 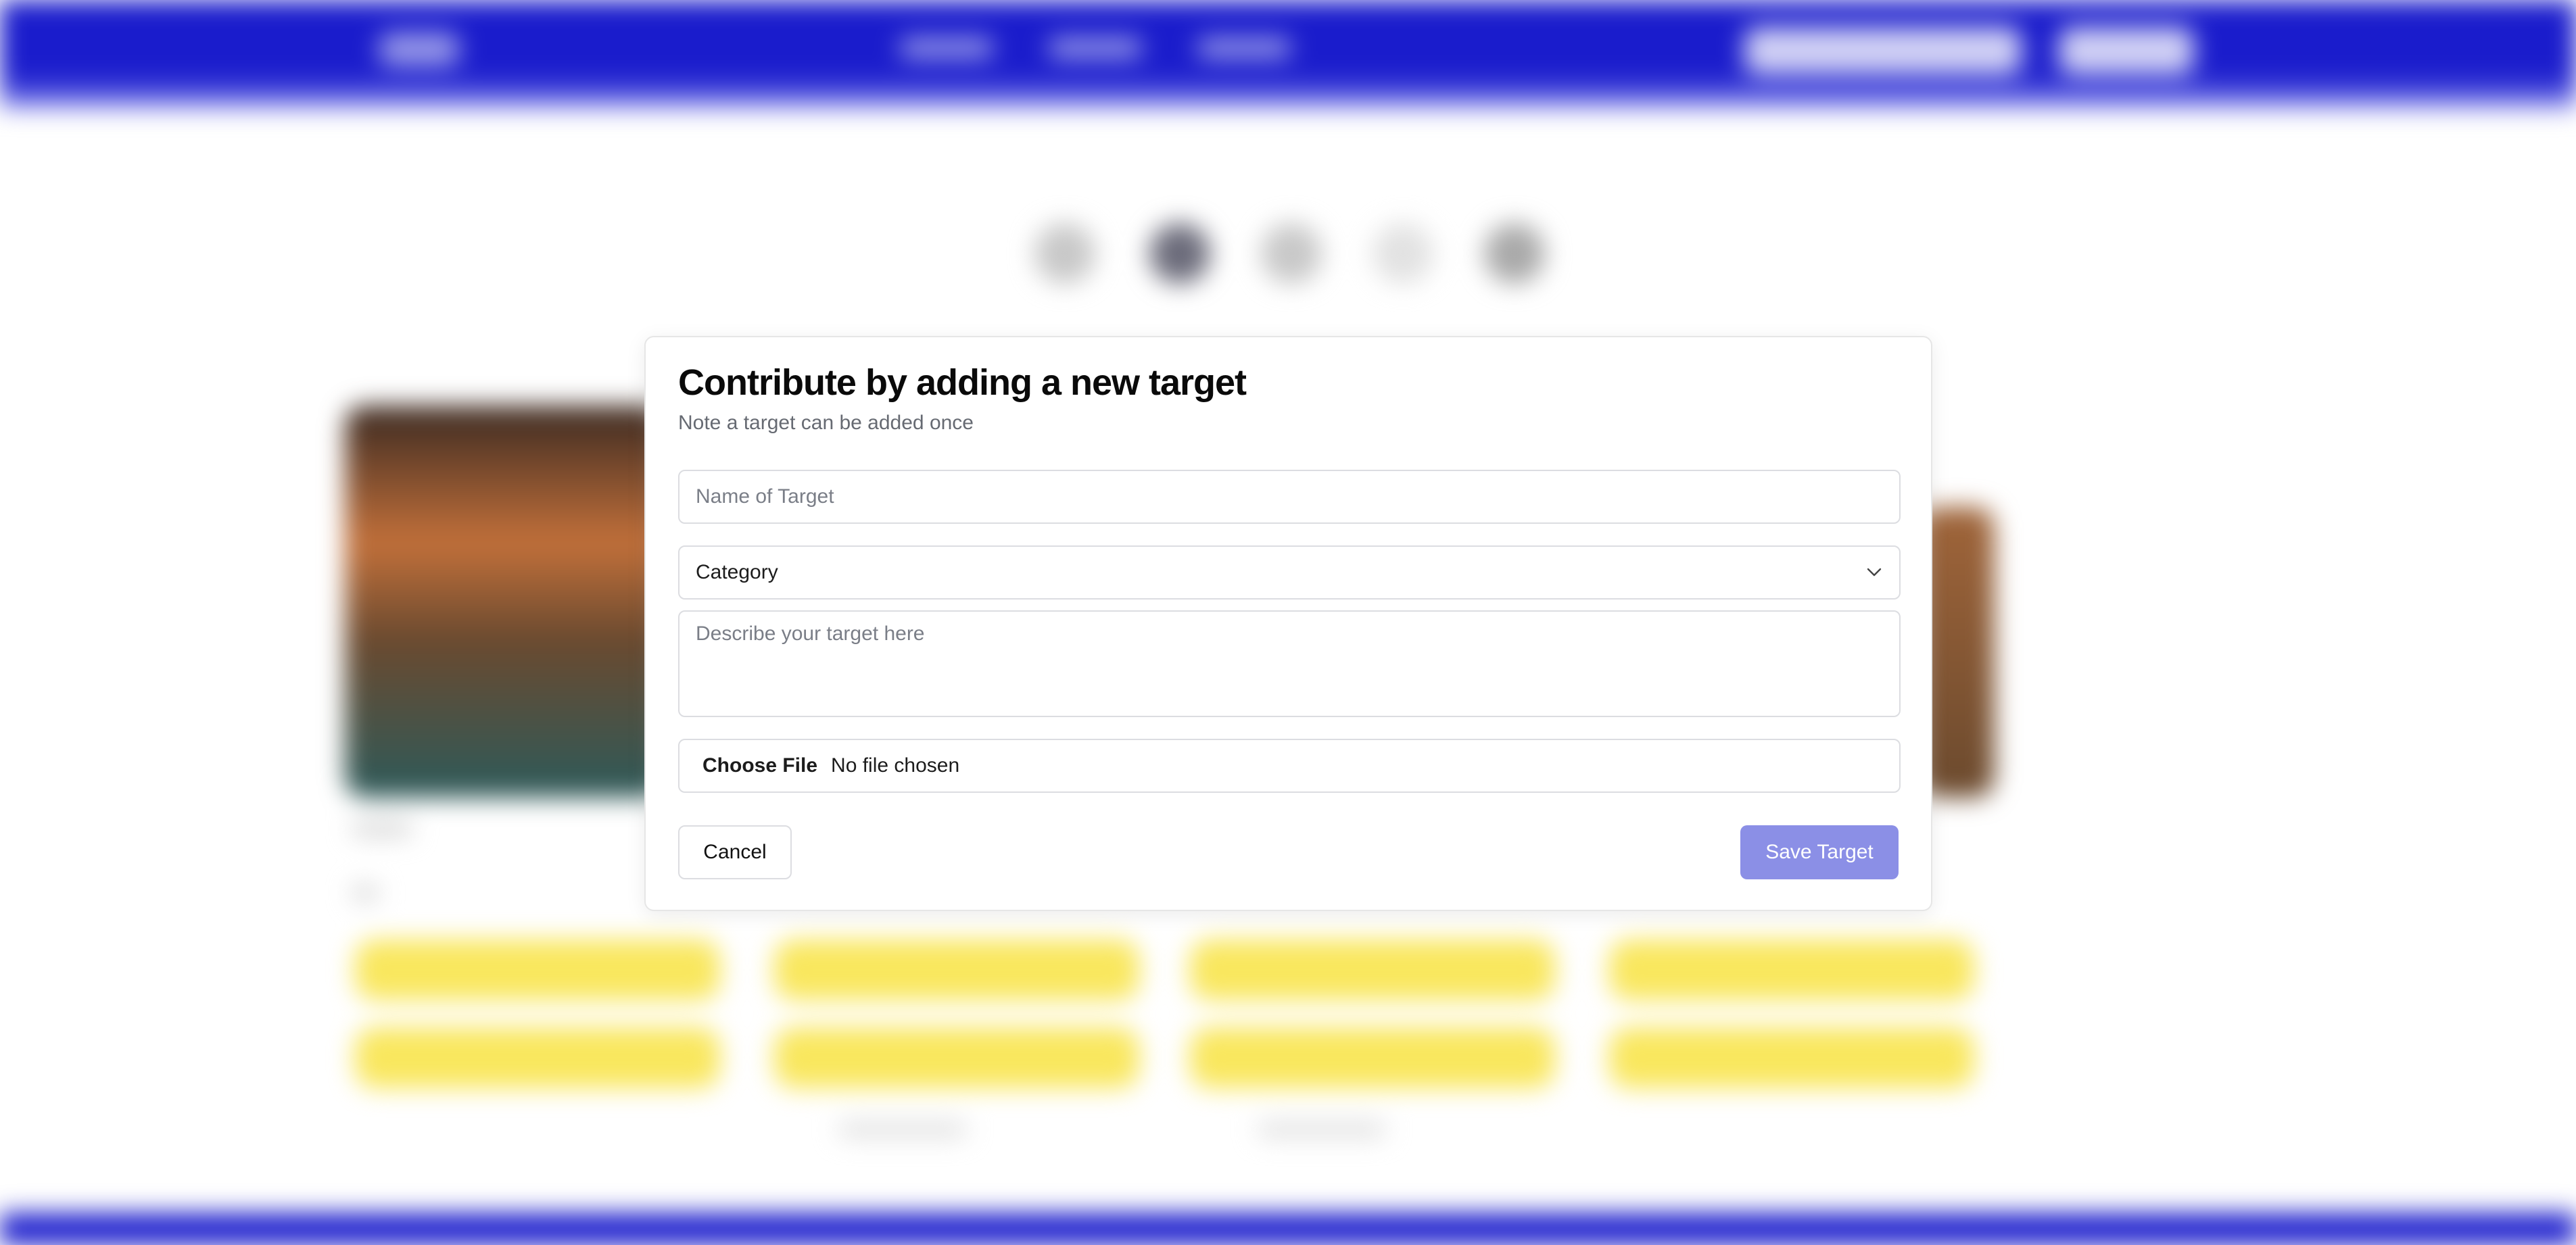 I want to click on category-select: Category, so click(x=1289, y=572).